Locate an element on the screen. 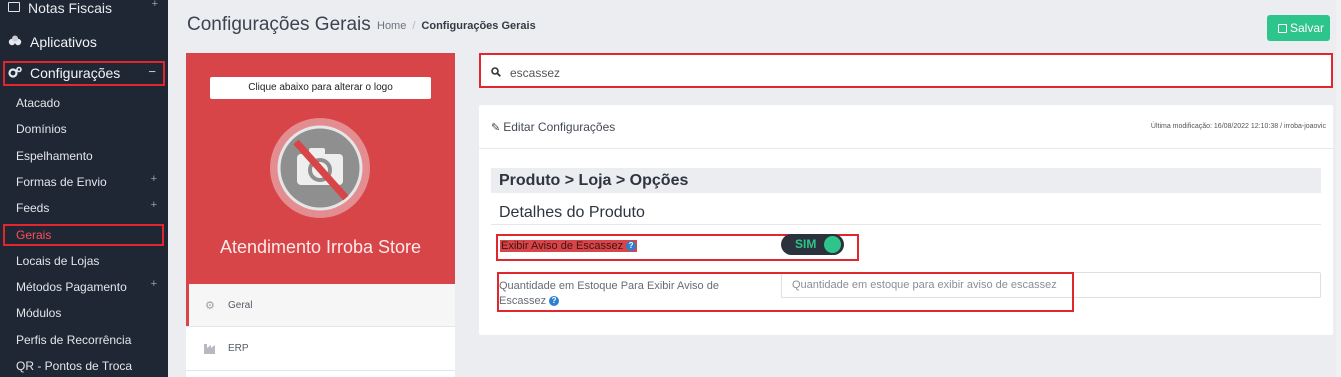  search-value: escassez is located at coordinates (535, 73).